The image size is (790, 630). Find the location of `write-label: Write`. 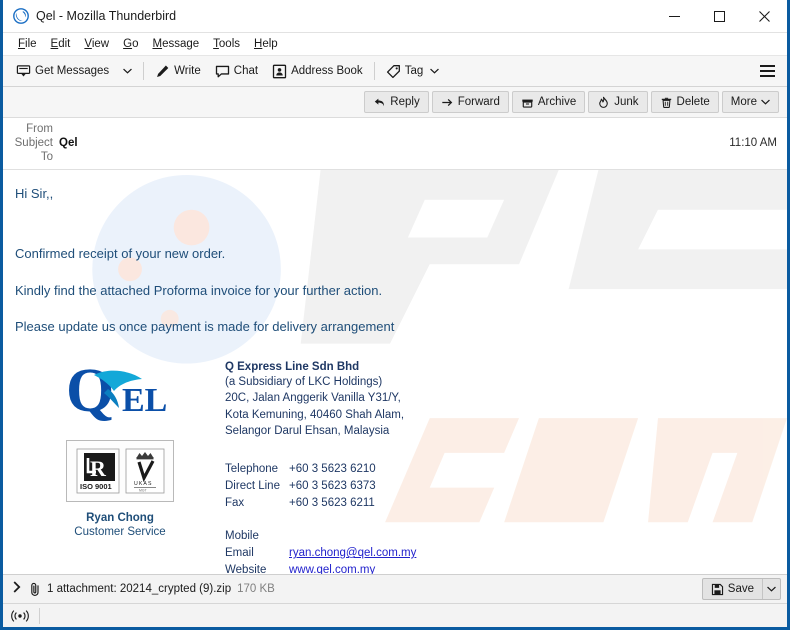

write-label: Write is located at coordinates (187, 71).